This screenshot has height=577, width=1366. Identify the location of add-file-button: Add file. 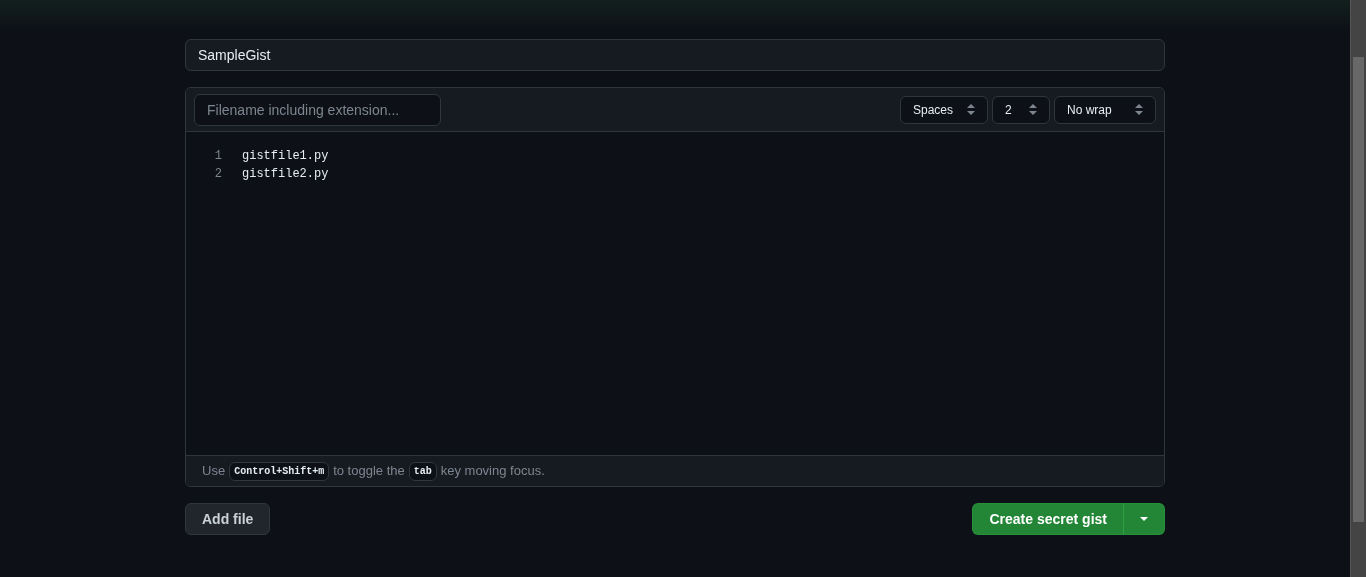
(228, 519).